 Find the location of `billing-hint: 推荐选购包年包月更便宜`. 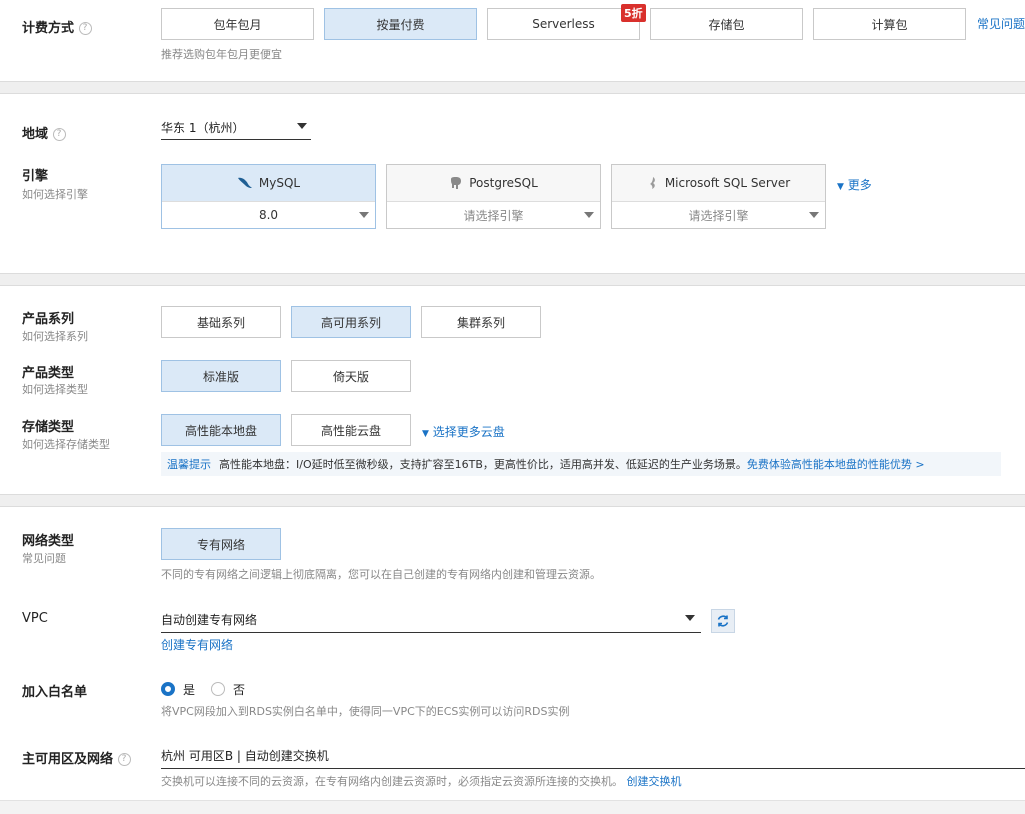

billing-hint: 推荐选购包年包月更便宜 is located at coordinates (221, 54).